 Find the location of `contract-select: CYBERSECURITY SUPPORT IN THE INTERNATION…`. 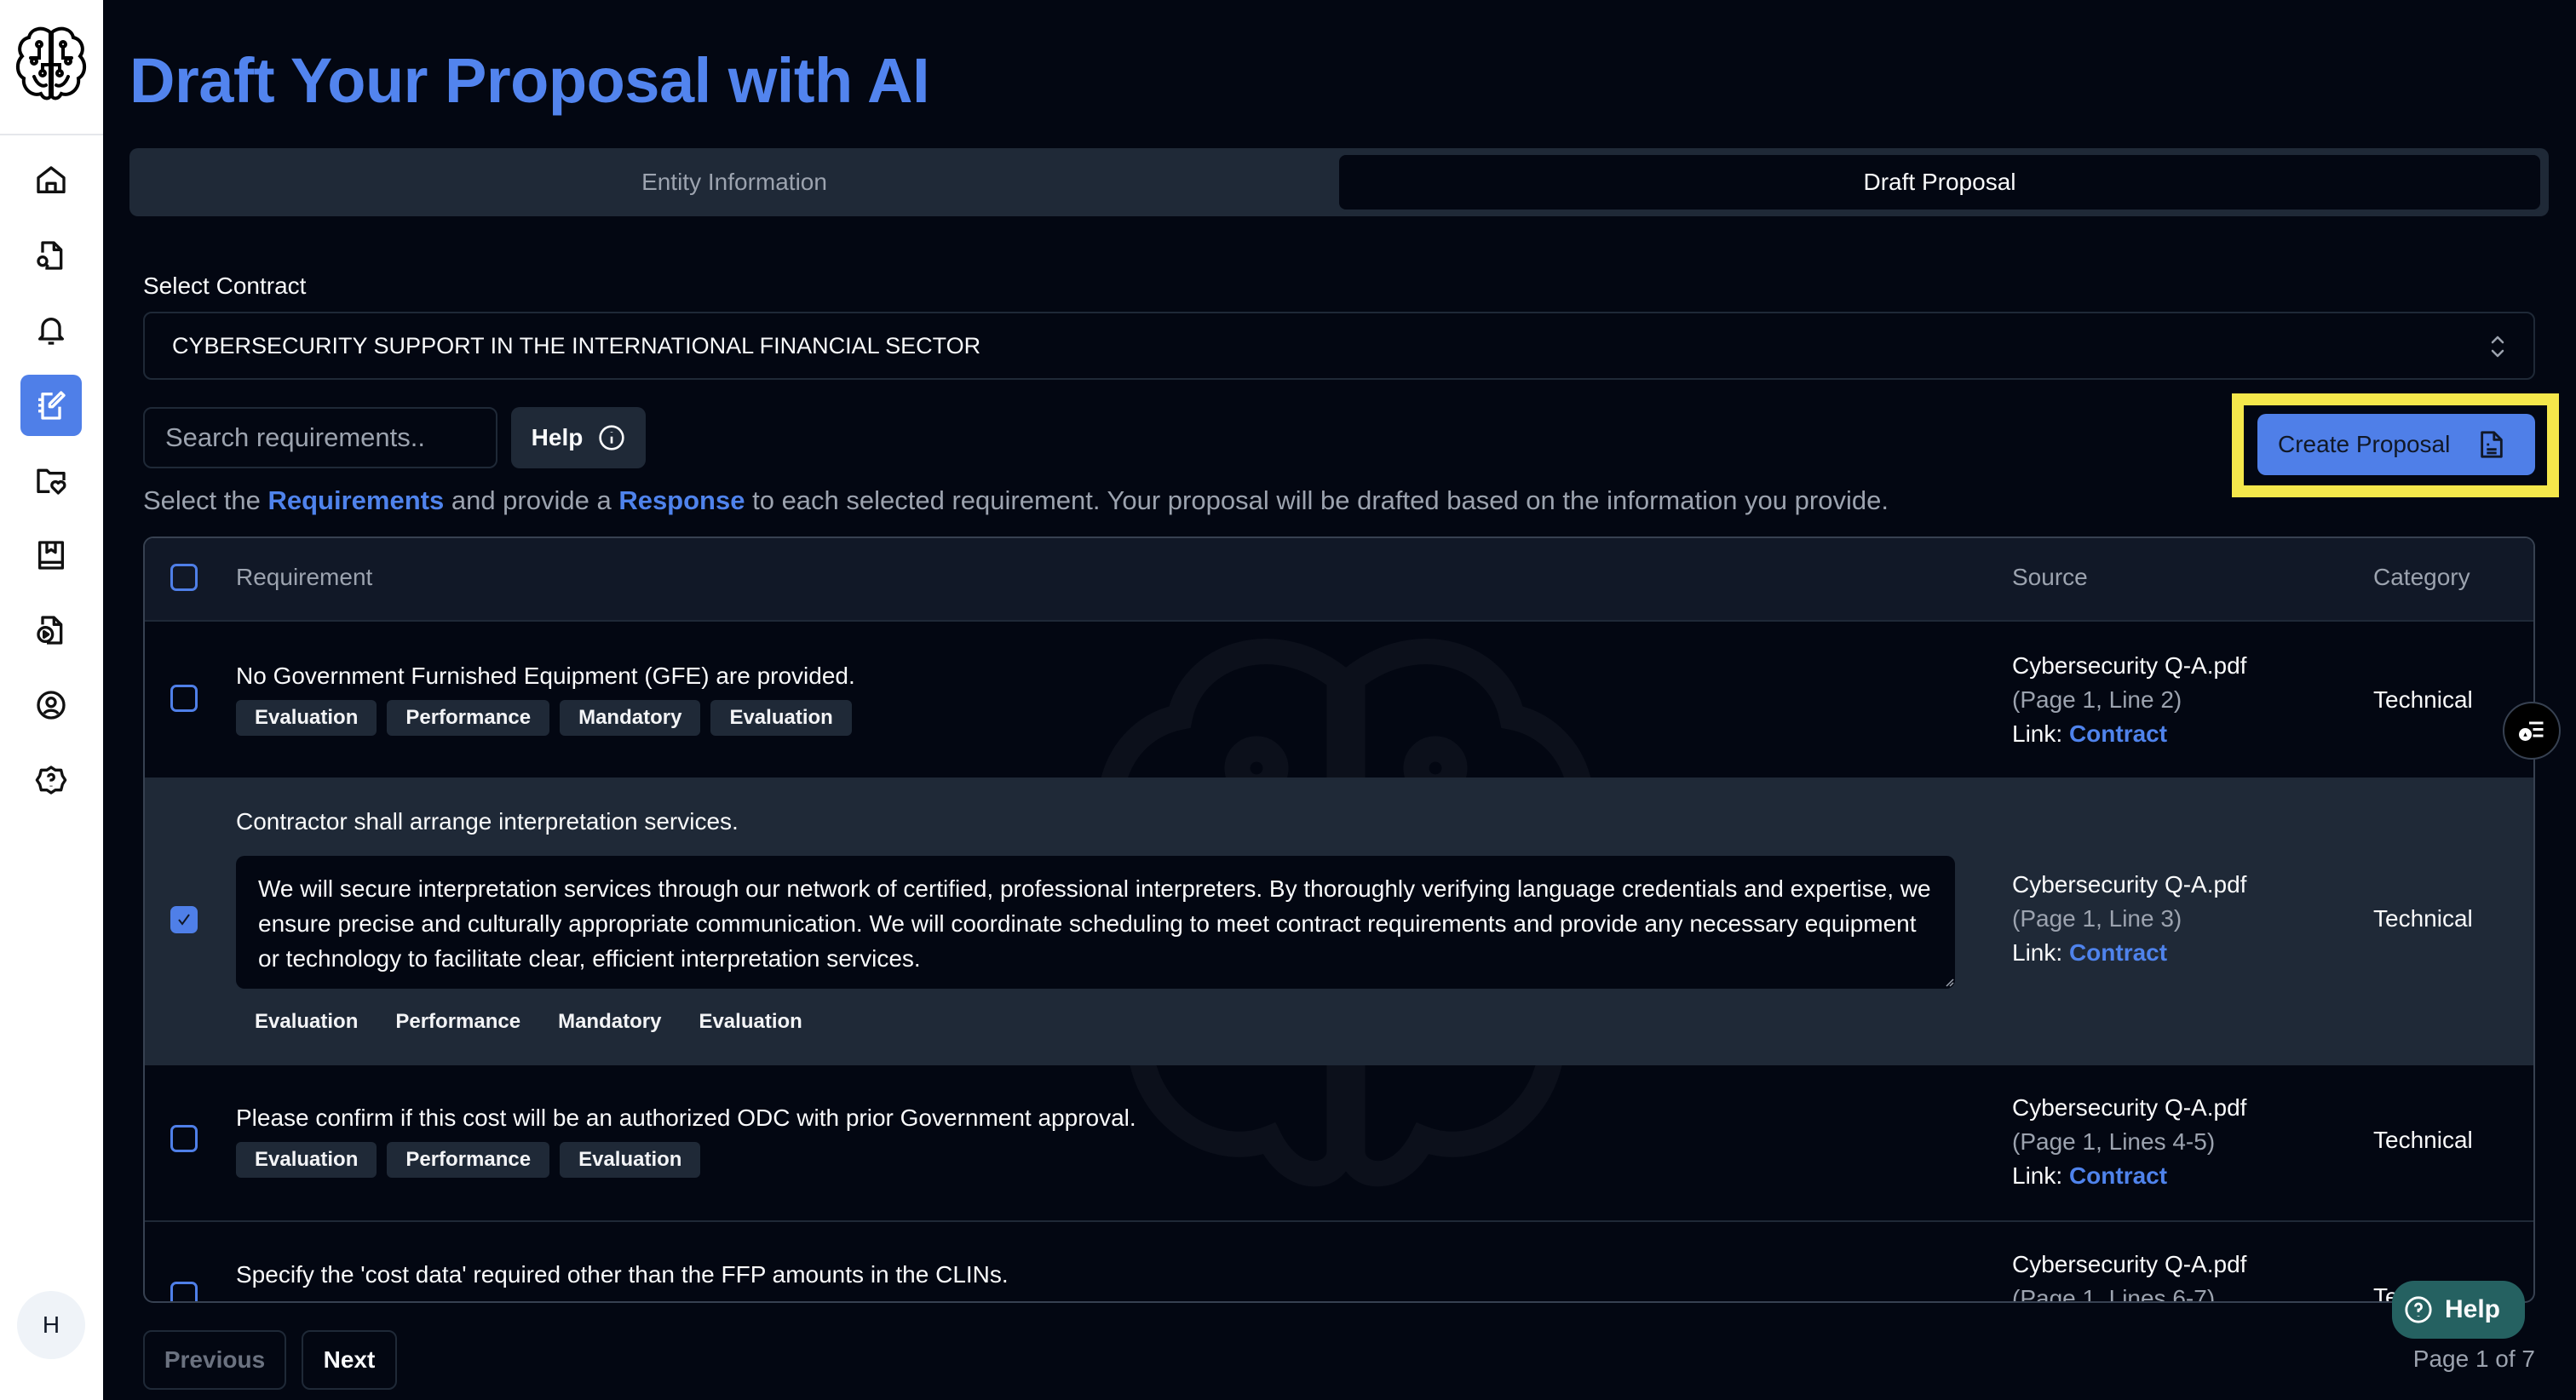

contract-select: CYBERSECURITY SUPPORT IN THE INTERNATION… is located at coordinates (1339, 346).